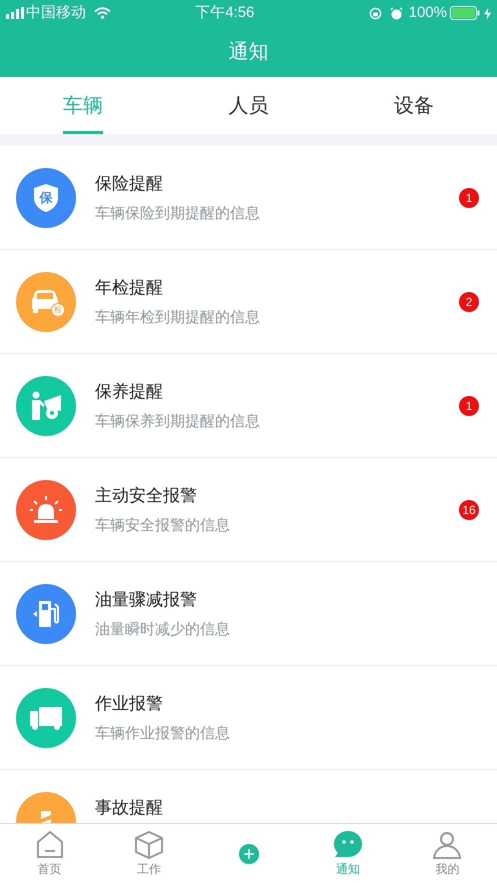 The image size is (497, 883). Describe the element at coordinates (469, 302) in the screenshot. I see `unread-count: 2` at that location.